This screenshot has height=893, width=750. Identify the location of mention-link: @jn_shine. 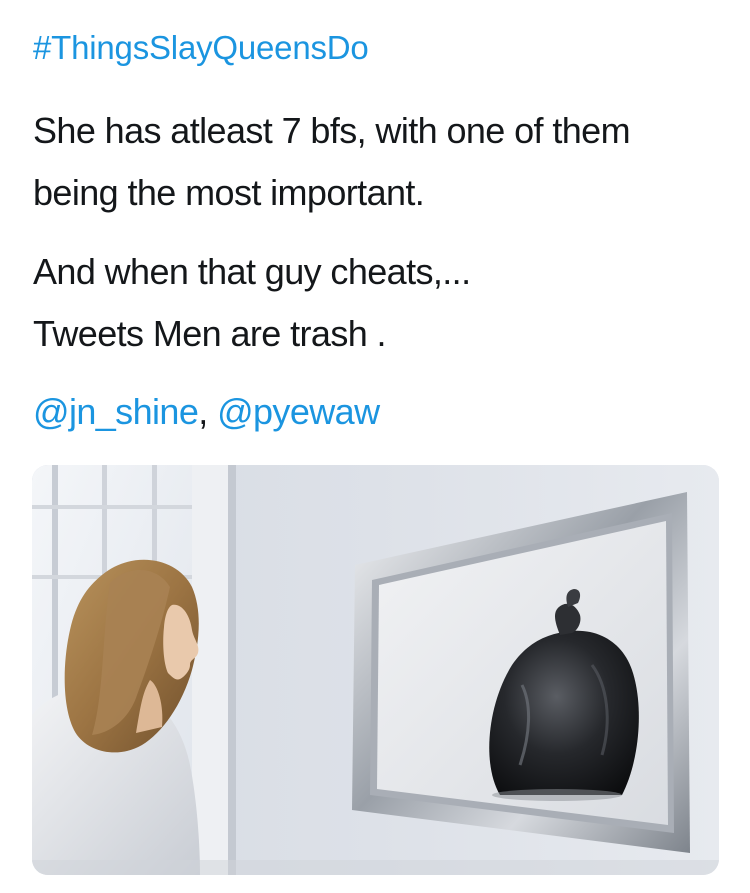
(116, 411).